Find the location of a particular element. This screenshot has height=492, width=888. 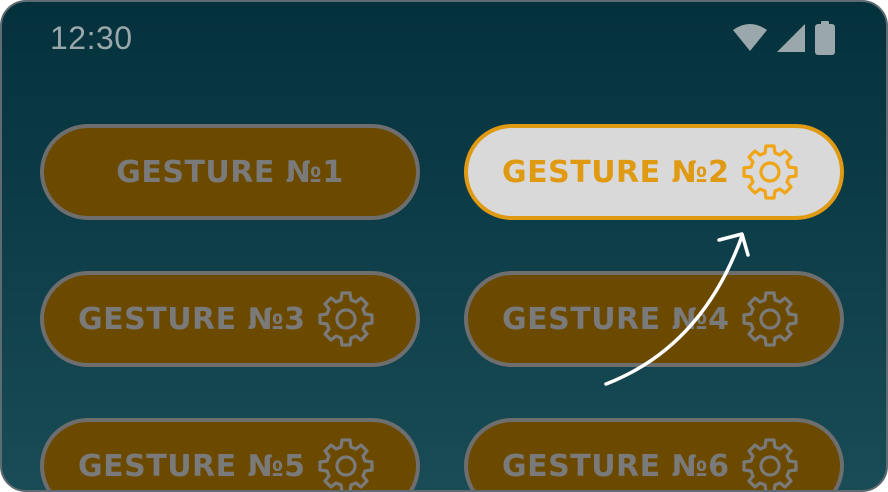

gesture-1-label: GESTURE №1 is located at coordinates (230, 172).